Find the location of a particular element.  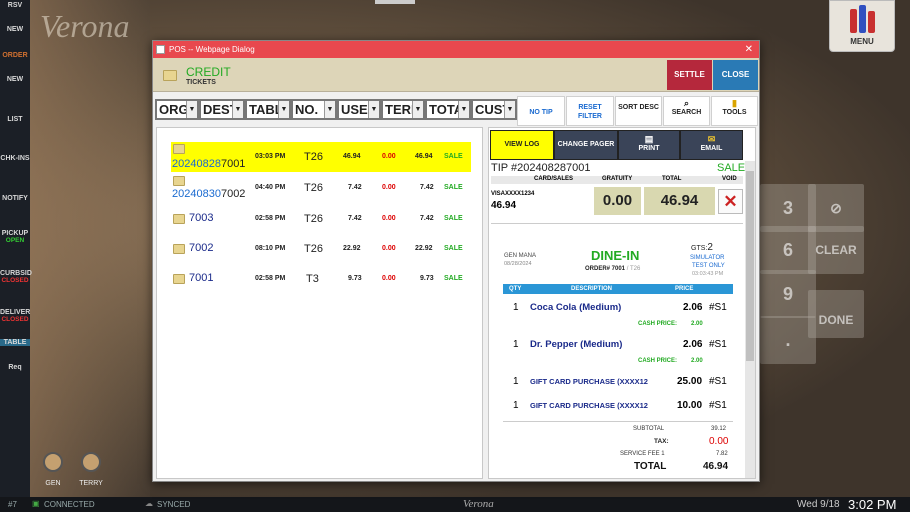

email-button: ✉ EMAIL is located at coordinates (711, 145).